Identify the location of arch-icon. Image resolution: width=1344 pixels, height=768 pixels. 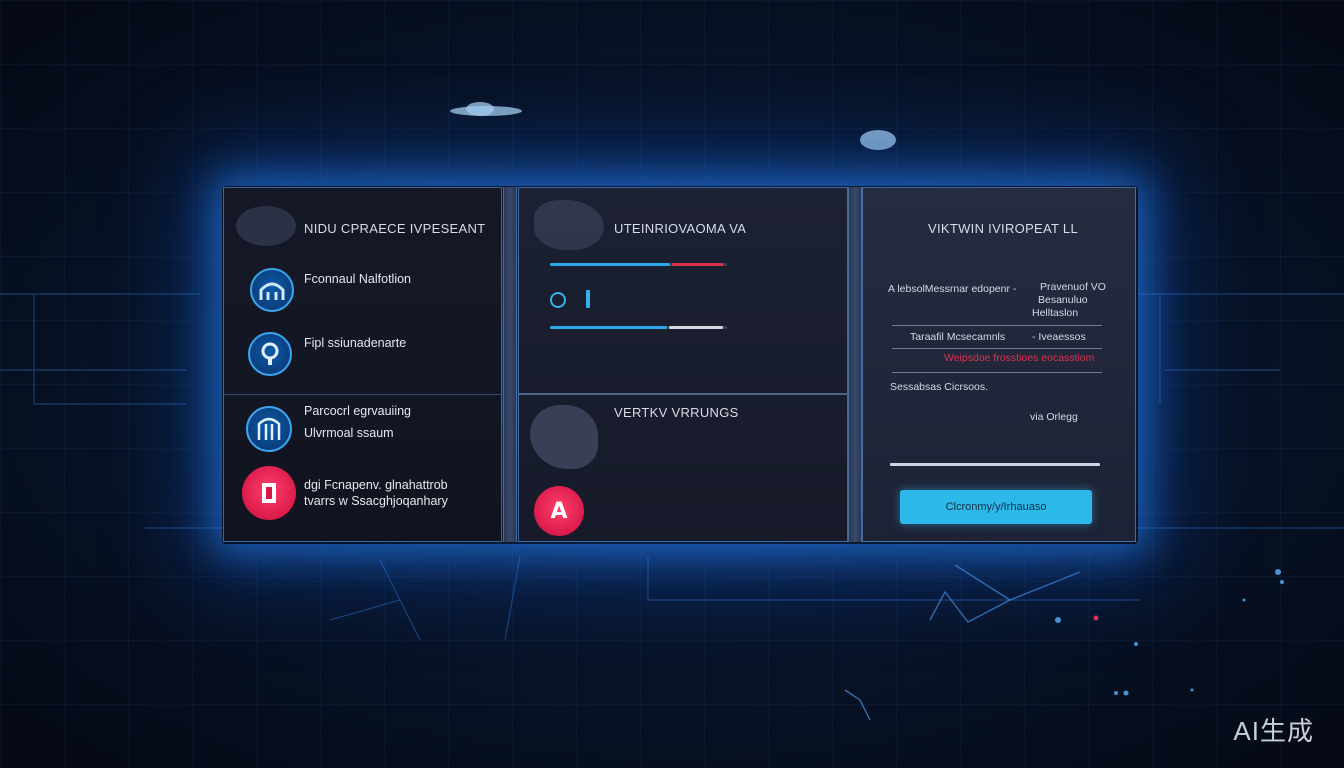
(272, 290).